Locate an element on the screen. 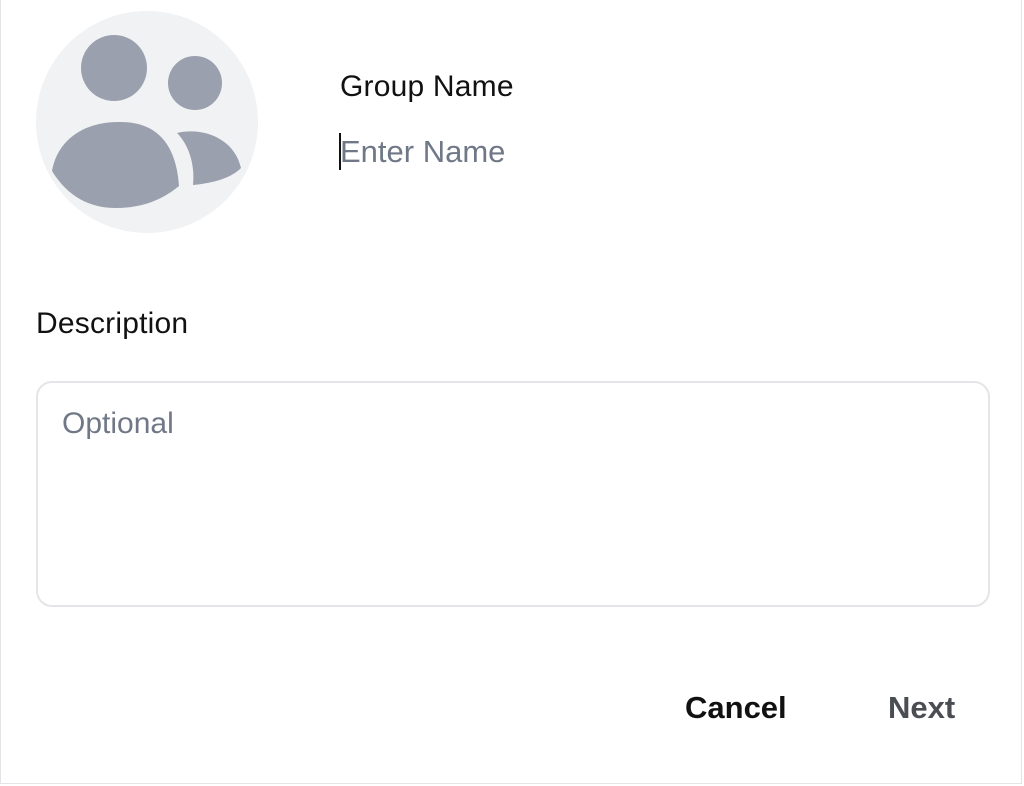 The height and width of the screenshot is (786, 1024). group-icon is located at coordinates (146, 121).